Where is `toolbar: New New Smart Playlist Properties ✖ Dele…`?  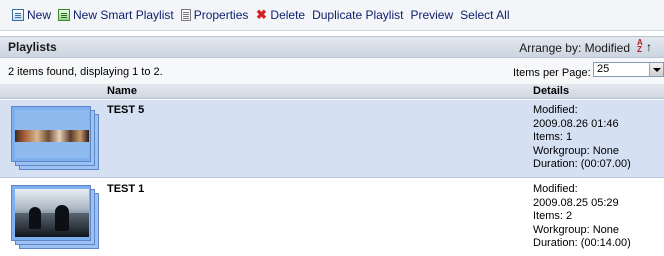
toolbar: New New Smart Playlist Properties ✖ Dele… is located at coordinates (332, 15).